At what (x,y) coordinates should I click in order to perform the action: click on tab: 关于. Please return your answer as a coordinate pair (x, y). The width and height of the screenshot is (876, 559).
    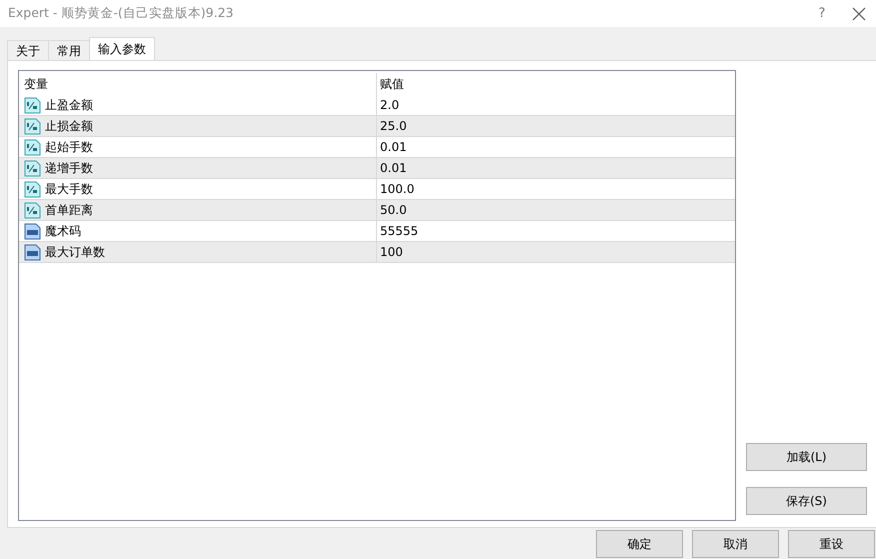
    Looking at the image, I should click on (28, 50).